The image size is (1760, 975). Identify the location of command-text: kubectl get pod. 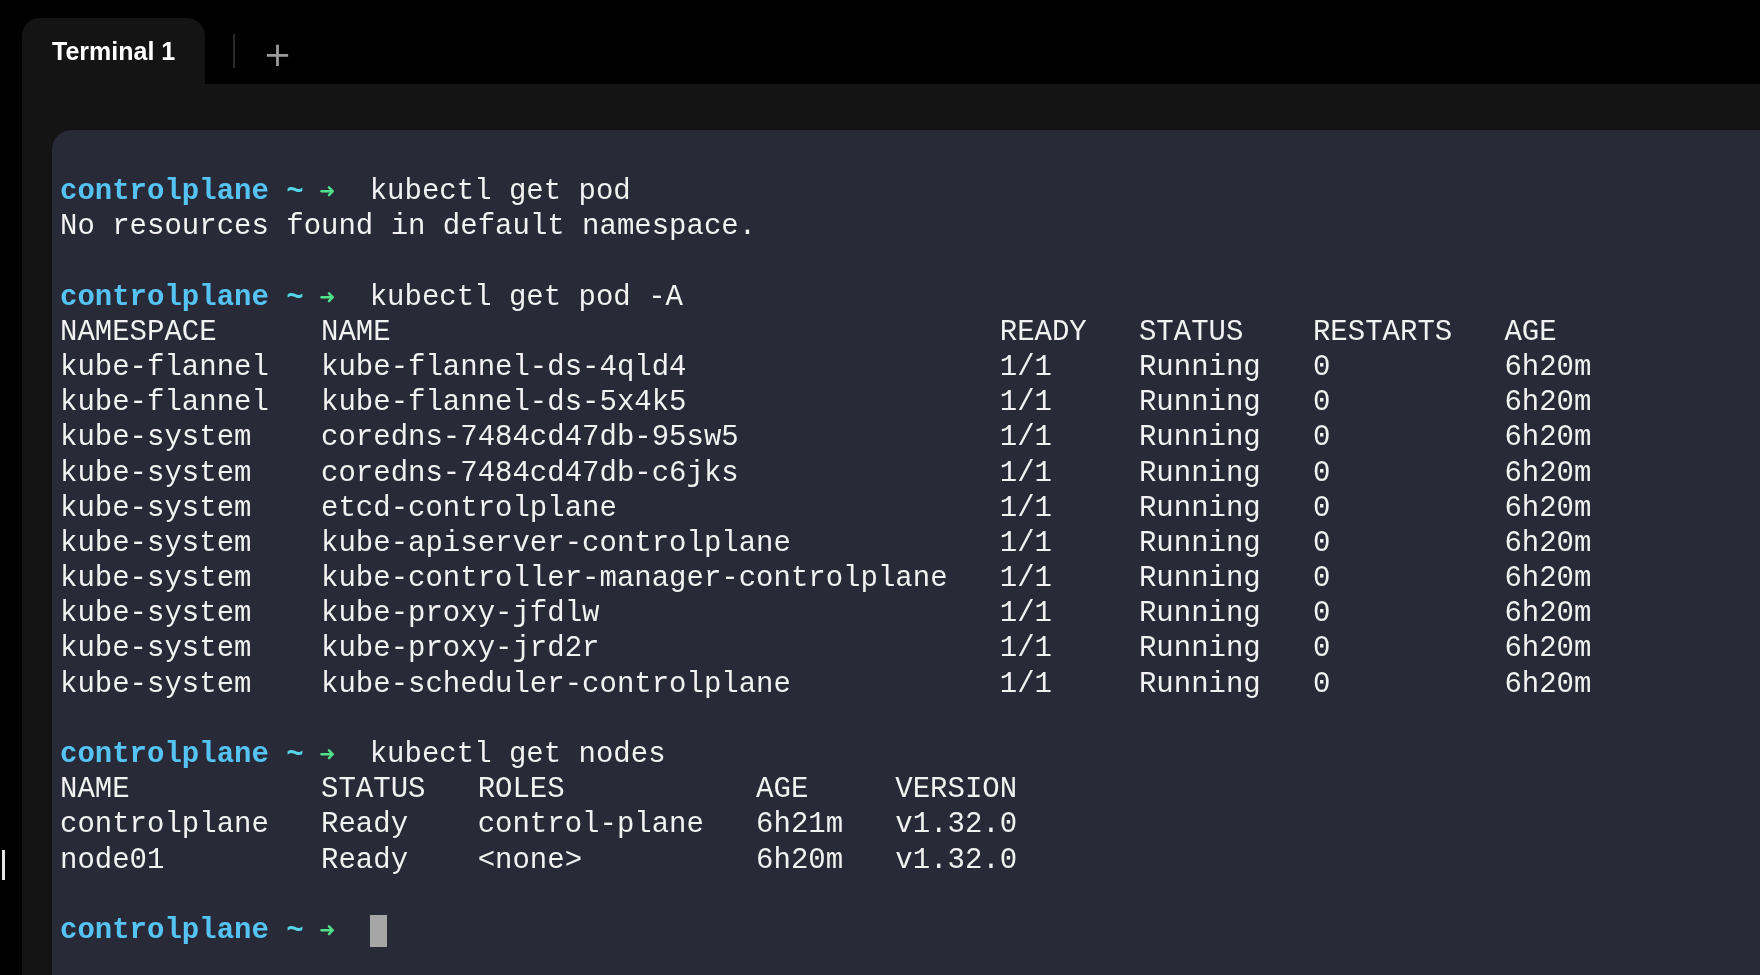
(500, 192).